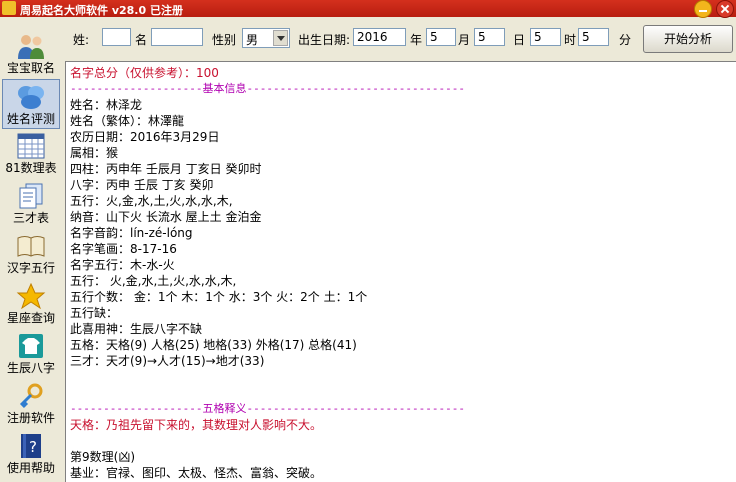 The height and width of the screenshot is (482, 736). I want to click on window-title: 周易起名大师软件 v28.0 已注册, so click(101, 10).